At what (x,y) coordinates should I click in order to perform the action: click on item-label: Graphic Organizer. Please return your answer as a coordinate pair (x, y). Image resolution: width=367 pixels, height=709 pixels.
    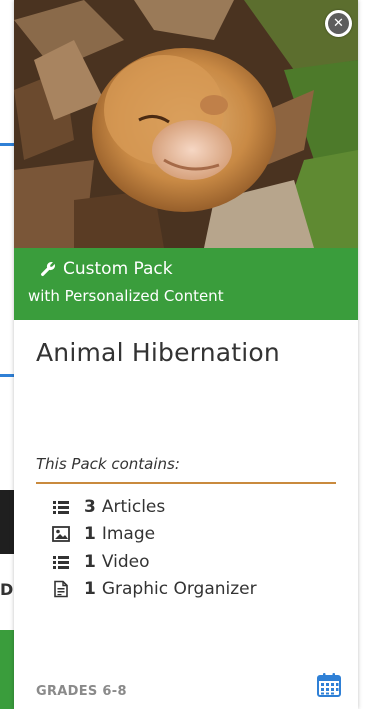
    Looking at the image, I should click on (179, 589).